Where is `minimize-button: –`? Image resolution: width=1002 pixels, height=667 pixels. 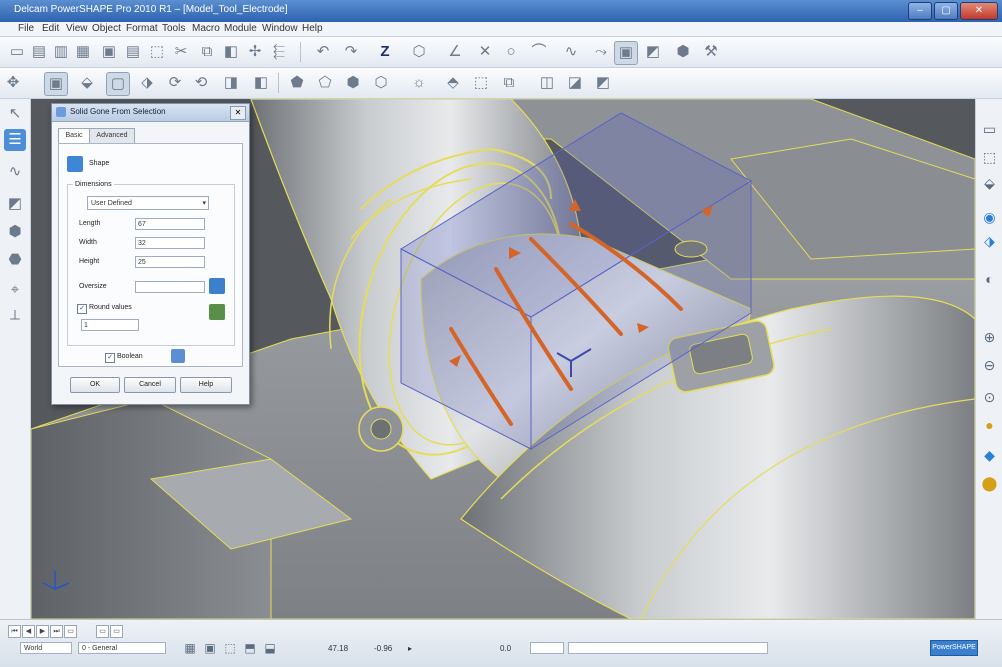
minimize-button: – is located at coordinates (920, 11).